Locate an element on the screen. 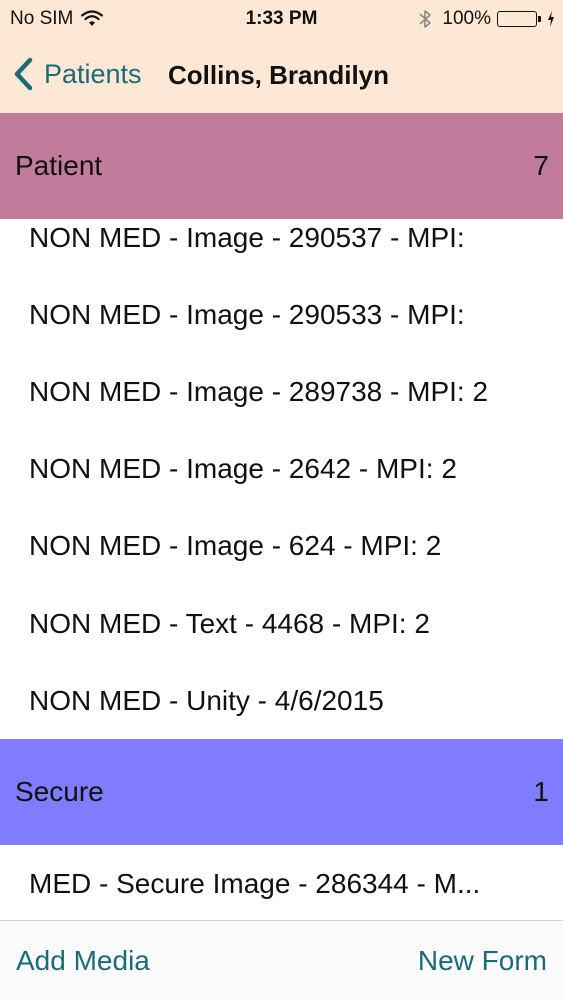 The image size is (563, 1000). list-item: NON MED - Image - 290537 - MPI: is located at coordinates (281, 237).